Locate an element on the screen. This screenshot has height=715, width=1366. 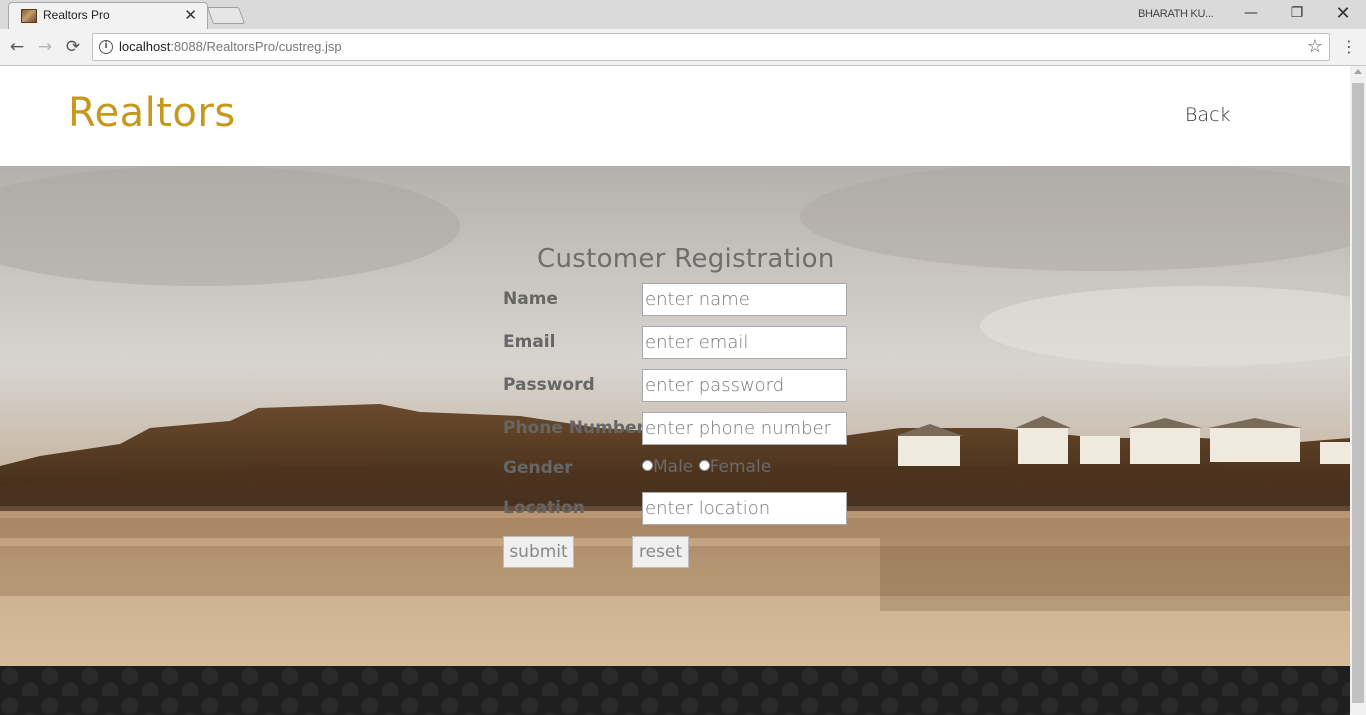
minimize-button: — is located at coordinates (1251, 14).